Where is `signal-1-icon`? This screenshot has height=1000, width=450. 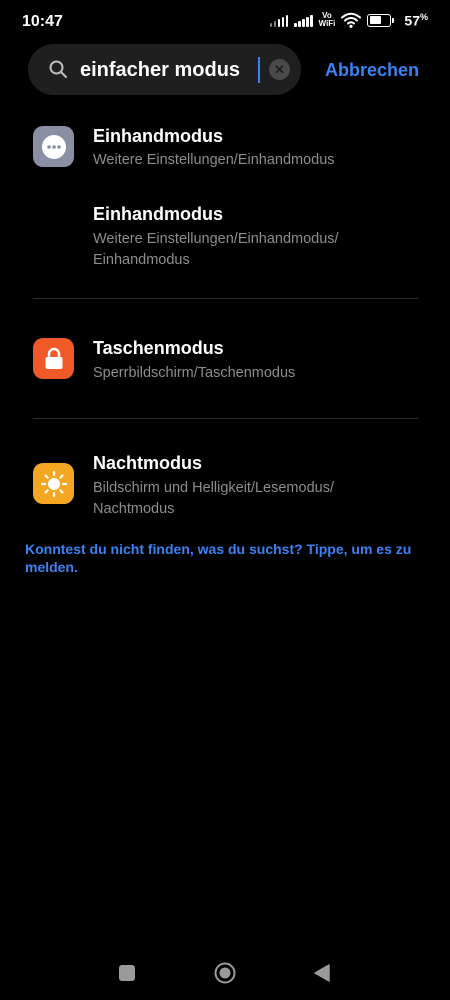 signal-1-icon is located at coordinates (279, 20).